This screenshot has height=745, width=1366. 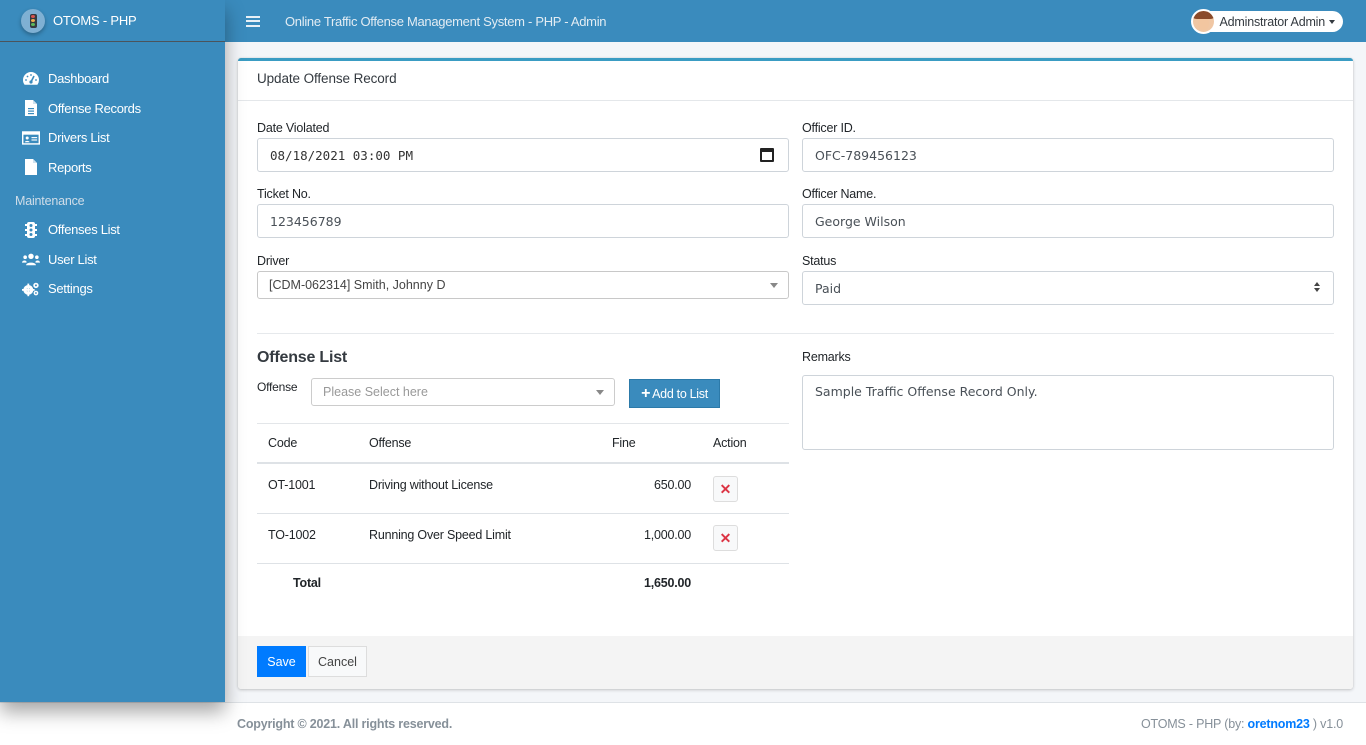 What do you see at coordinates (523, 285) in the screenshot?
I see `driver-select: [CDM-062314] Smith, Johnny D` at bounding box center [523, 285].